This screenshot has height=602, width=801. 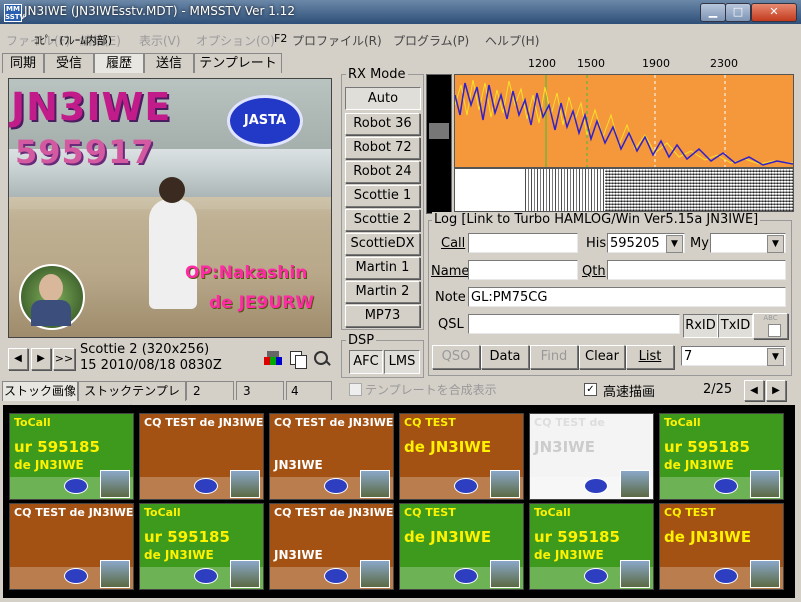 What do you see at coordinates (132, 399) in the screenshot?
I see `tab-stock-template-1: ストックテンプレート 1` at bounding box center [132, 399].